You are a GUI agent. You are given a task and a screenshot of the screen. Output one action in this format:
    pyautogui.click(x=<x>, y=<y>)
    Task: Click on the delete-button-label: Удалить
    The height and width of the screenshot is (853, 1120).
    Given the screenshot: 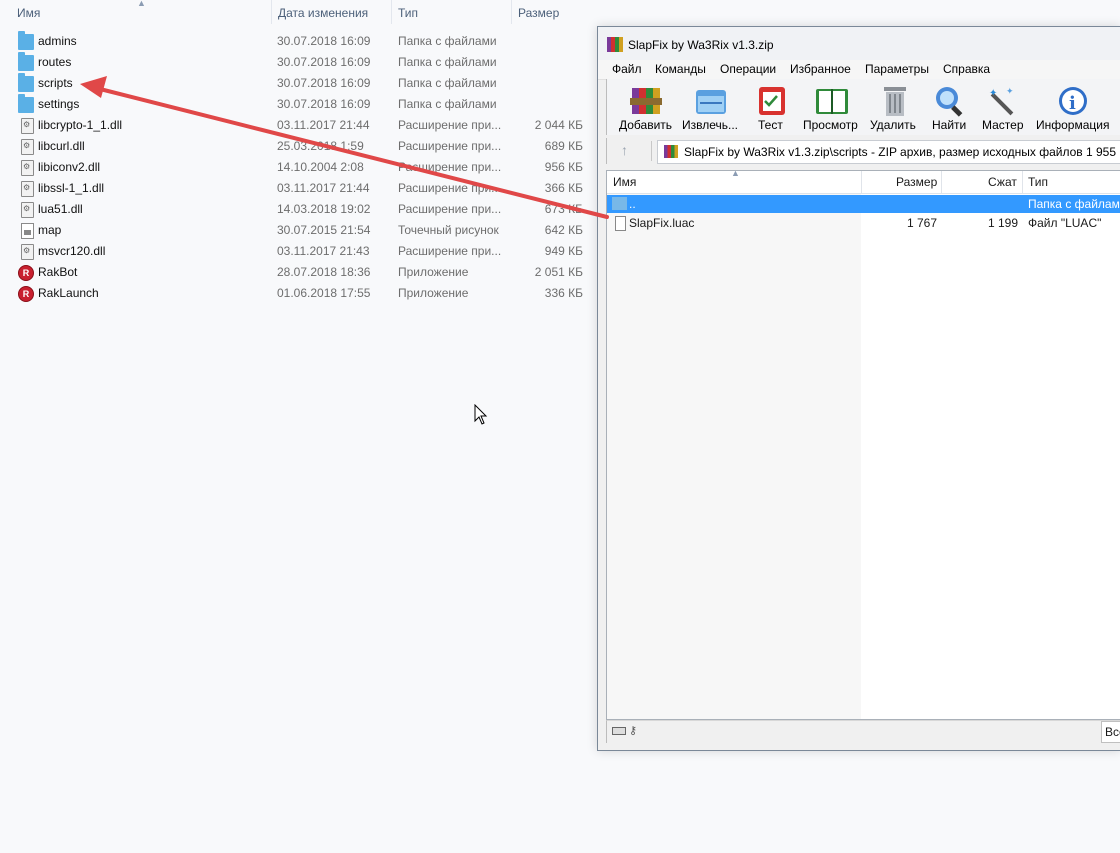 What is the action you would take?
    pyautogui.click(x=893, y=125)
    